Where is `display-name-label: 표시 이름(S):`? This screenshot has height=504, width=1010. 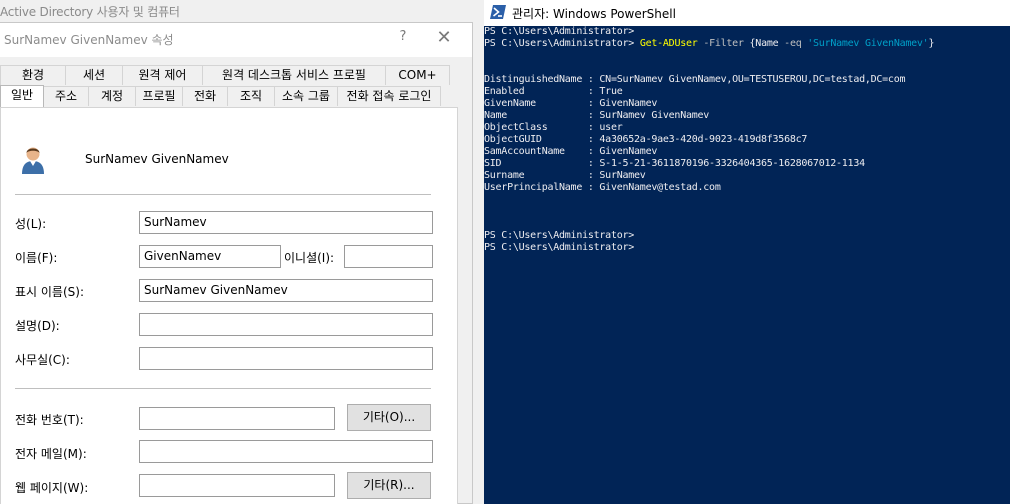
display-name-label: 표시 이름(S): is located at coordinates (49, 292).